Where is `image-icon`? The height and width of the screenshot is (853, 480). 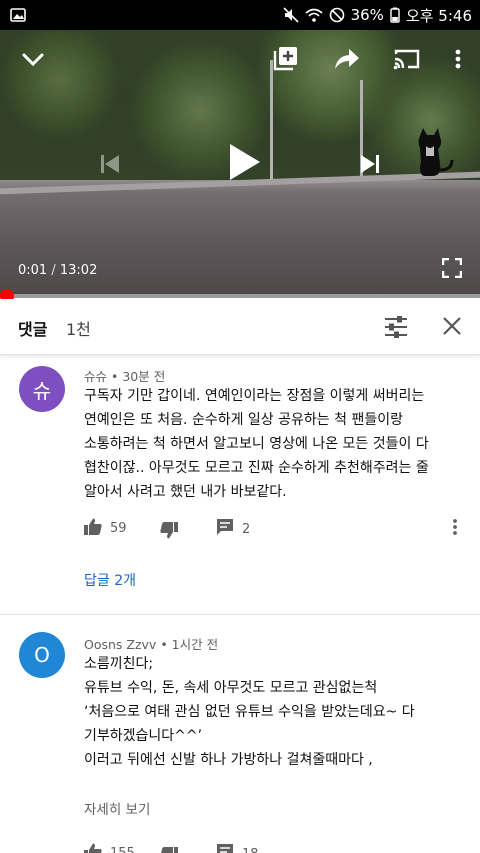
image-icon is located at coordinates (18, 17).